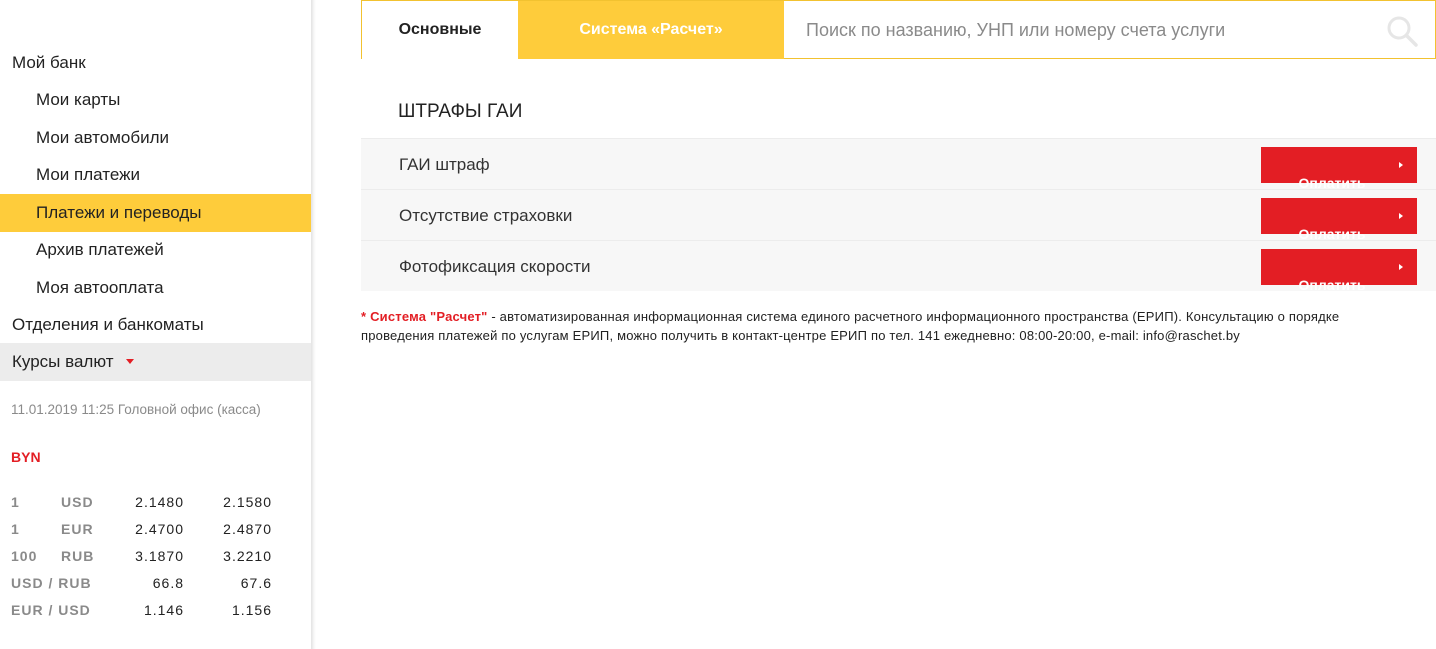 This screenshot has width=1436, height=649. Describe the element at coordinates (51, 610) in the screenshot. I see `rate-pair: EUR / USD` at that location.